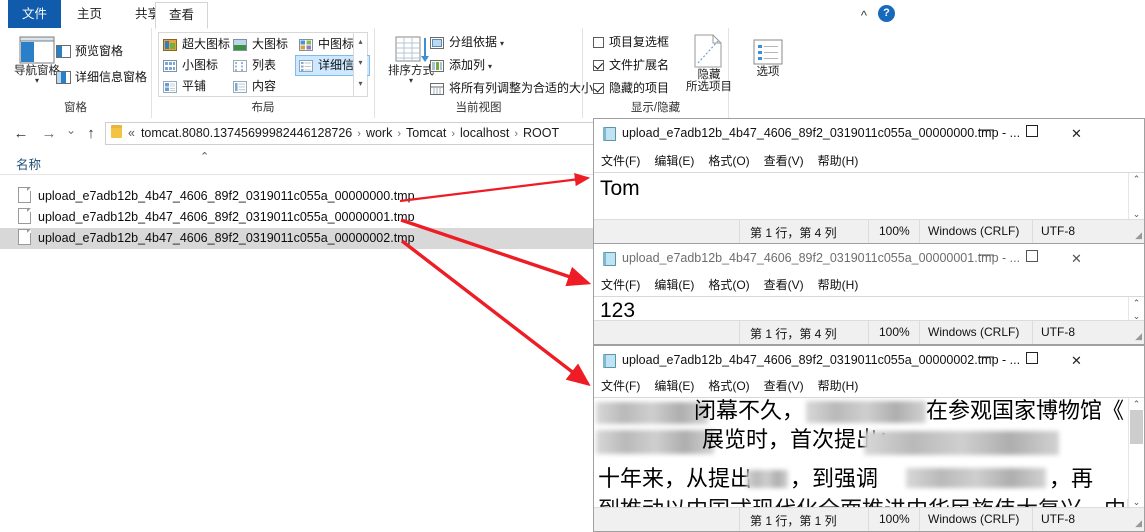 The width and height of the screenshot is (1145, 532). I want to click on size-all-columns-button: 将所有列调整为合适的大小, so click(511, 88).